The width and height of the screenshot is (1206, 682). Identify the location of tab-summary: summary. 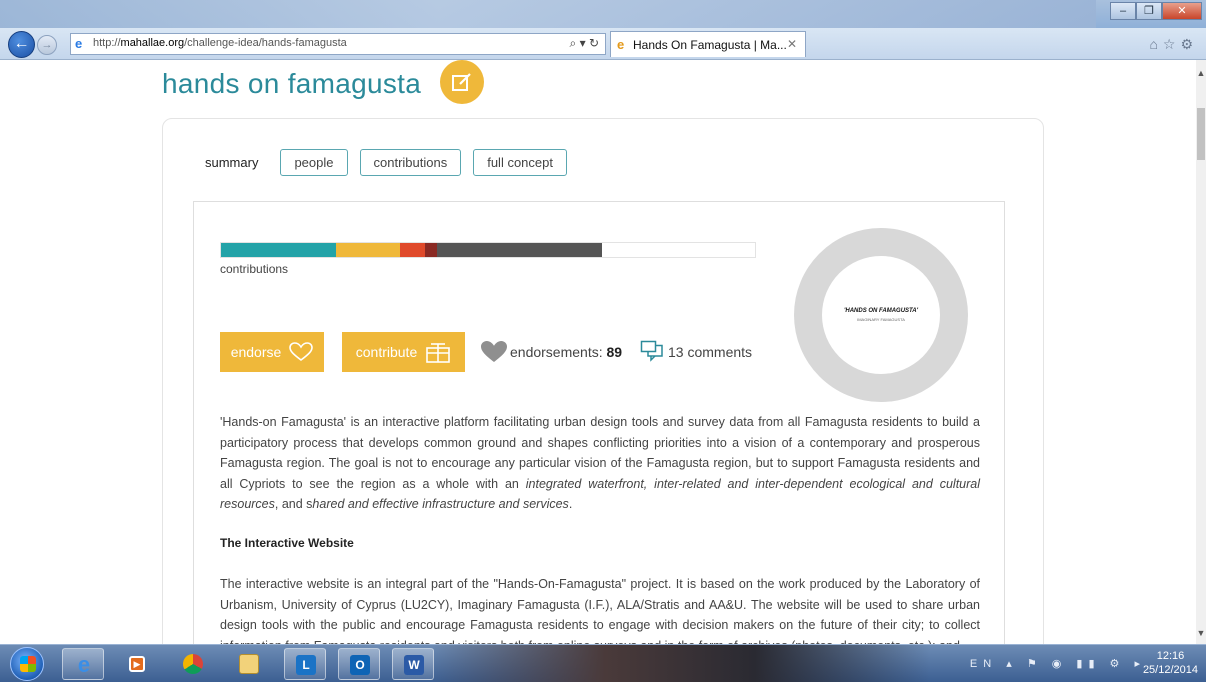
(236, 162).